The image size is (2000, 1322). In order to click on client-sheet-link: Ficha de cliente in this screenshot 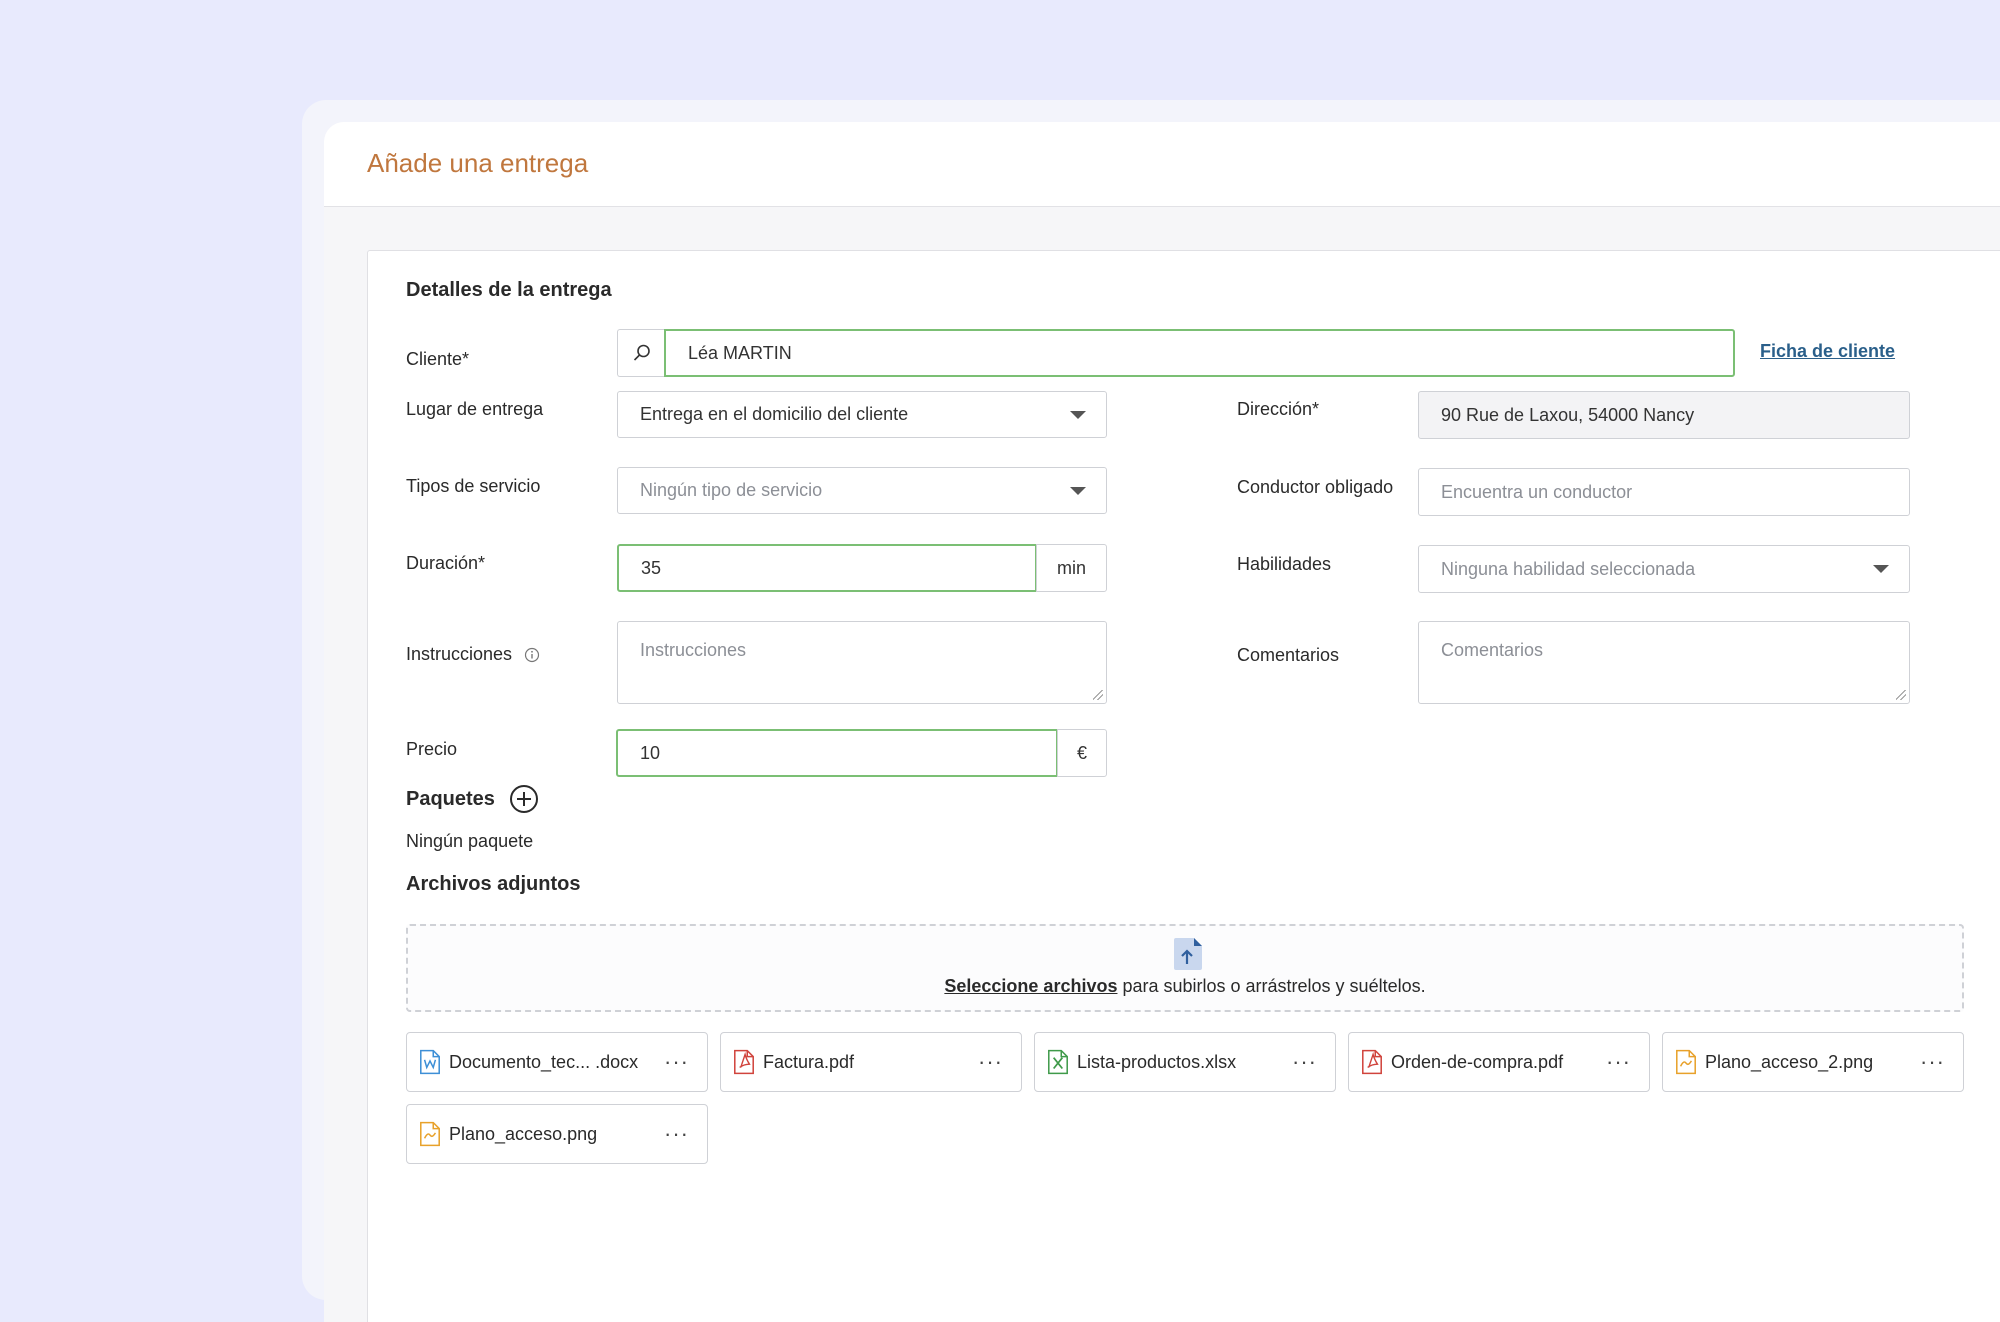, I will do `click(1827, 351)`.